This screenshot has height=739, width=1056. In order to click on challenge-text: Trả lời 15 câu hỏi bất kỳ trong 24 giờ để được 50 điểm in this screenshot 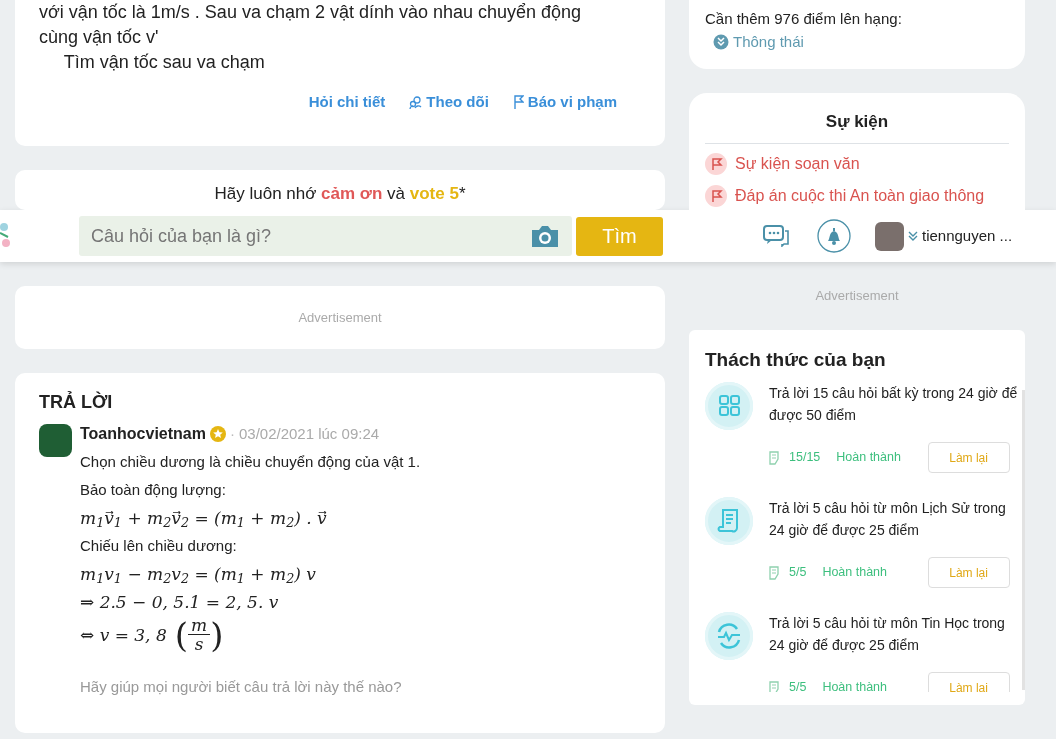, I will do `click(893, 404)`.